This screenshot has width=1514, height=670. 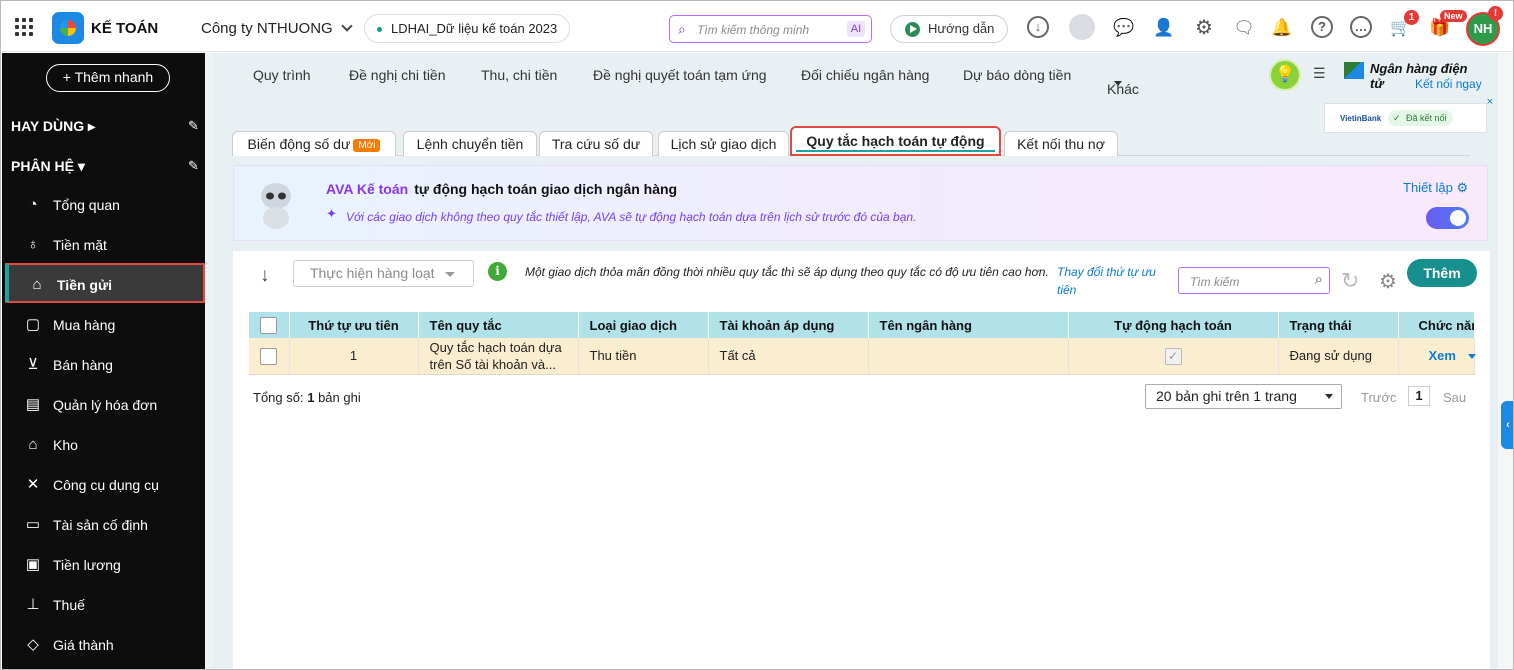 What do you see at coordinates (33, 564) in the screenshot?
I see `salary-icon: ▣` at bounding box center [33, 564].